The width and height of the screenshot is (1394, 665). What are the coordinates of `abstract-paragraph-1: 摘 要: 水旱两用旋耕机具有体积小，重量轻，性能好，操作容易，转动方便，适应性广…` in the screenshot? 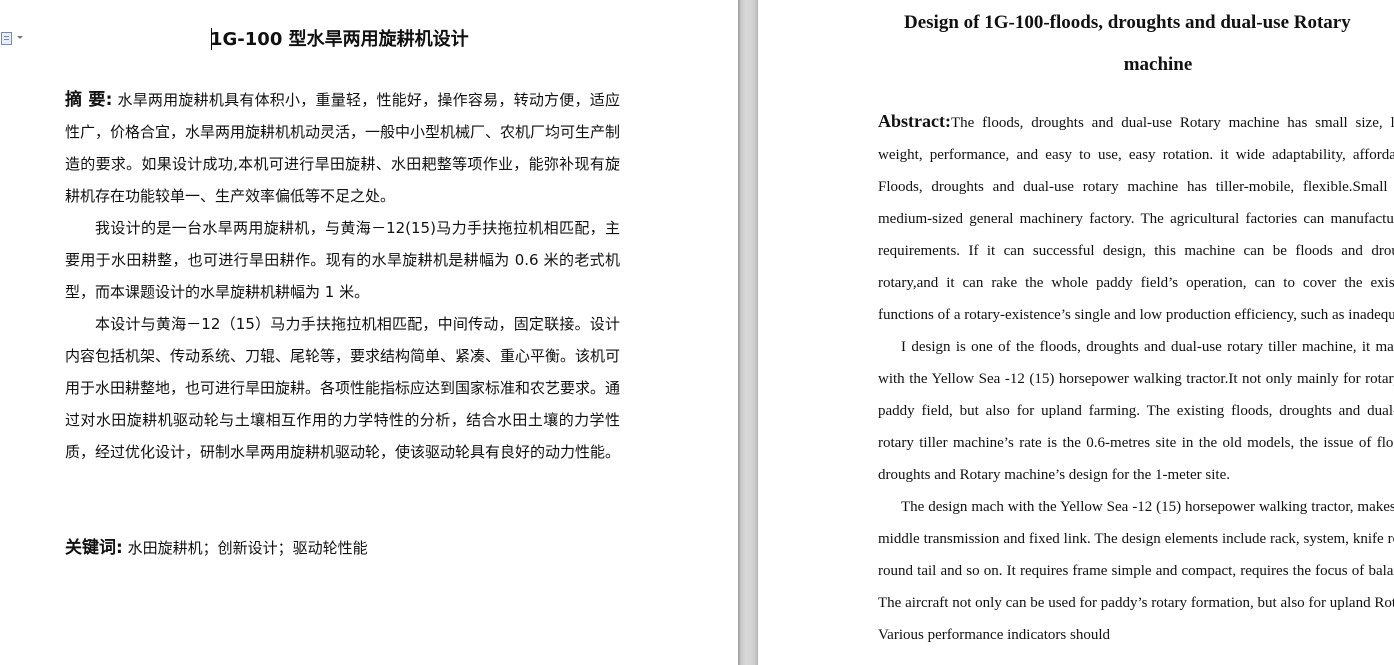 It's located at (342, 148).